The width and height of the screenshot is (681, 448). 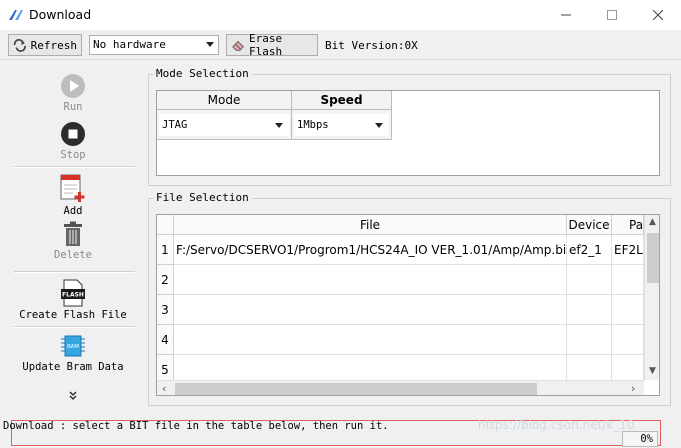 What do you see at coordinates (202, 73) in the screenshot?
I see `mode-selection-title: Mode Selection` at bounding box center [202, 73].